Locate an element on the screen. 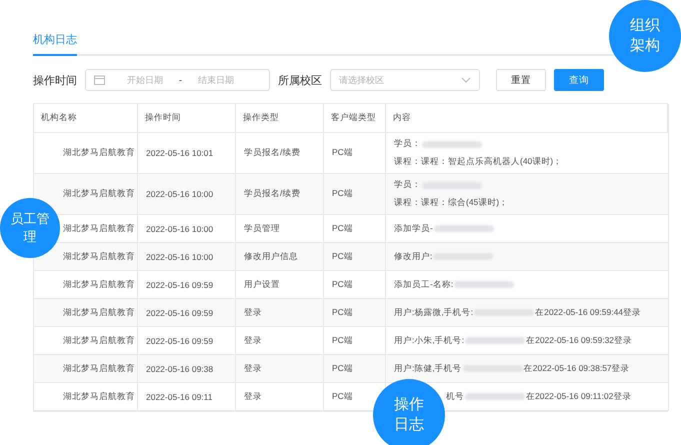 Image resolution: width=681 pixels, height=445 pixels. table-cell: 添加学员- is located at coordinates (413, 228).